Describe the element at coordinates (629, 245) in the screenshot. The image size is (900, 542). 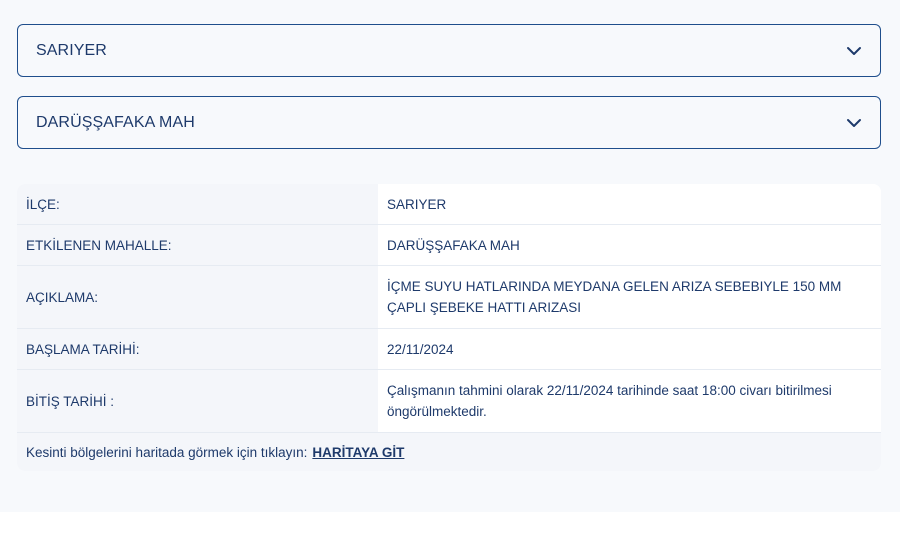
I see `row-value: DARÜŞŞAFAKA MAH` at that location.